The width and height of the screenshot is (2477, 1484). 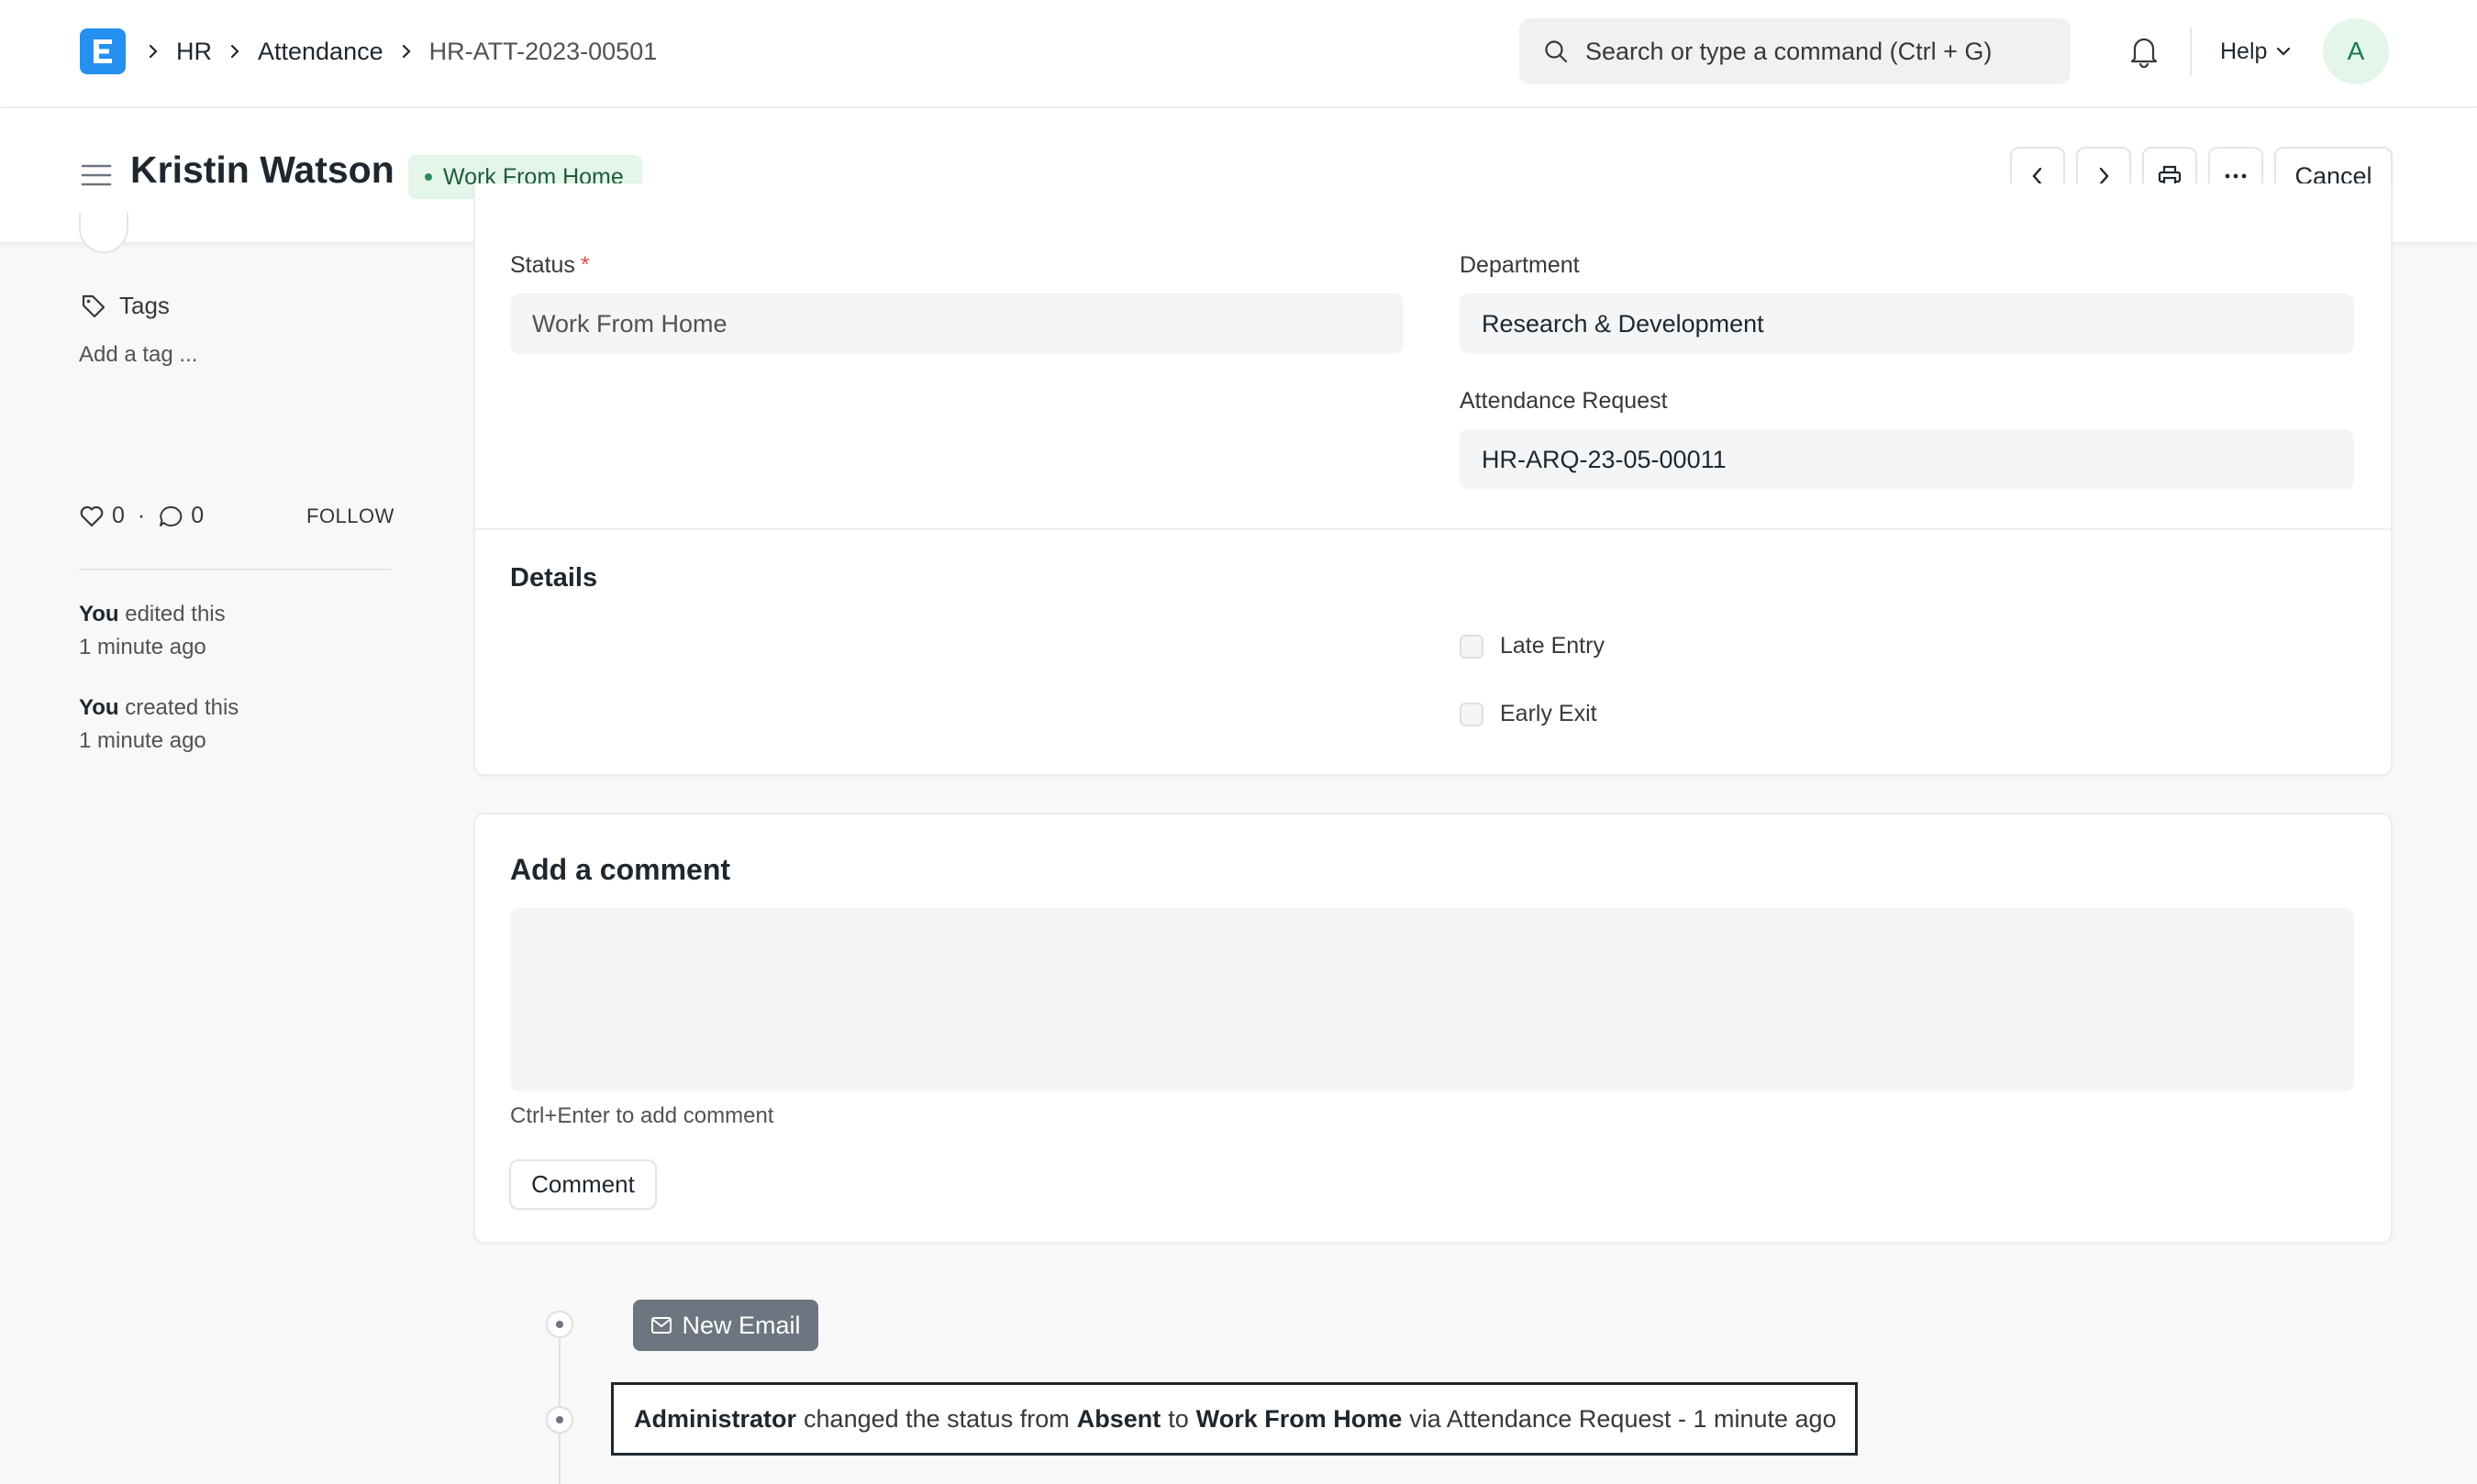 I want to click on search-input: Search or type a command (Ctrl + G), so click(x=1795, y=51).